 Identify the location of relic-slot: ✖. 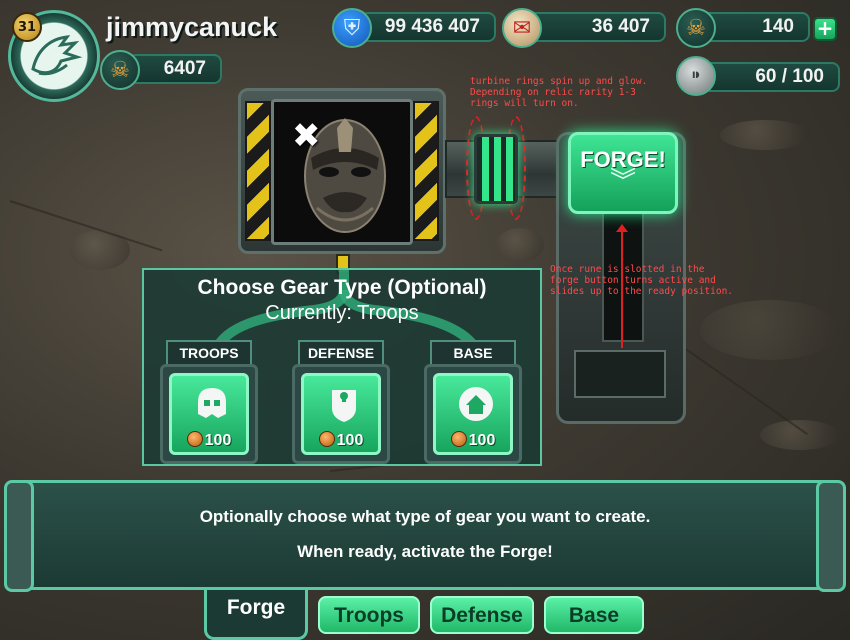
(342, 172).